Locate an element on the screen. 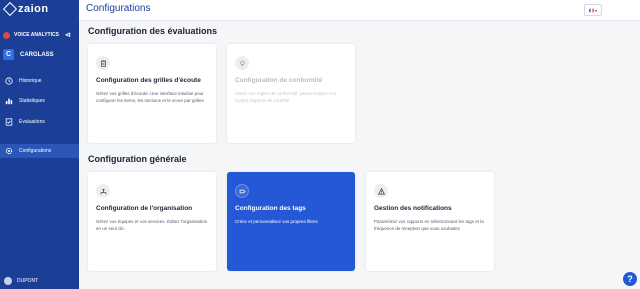 The height and width of the screenshot is (289, 640). evaluation-icon is located at coordinates (9, 122).